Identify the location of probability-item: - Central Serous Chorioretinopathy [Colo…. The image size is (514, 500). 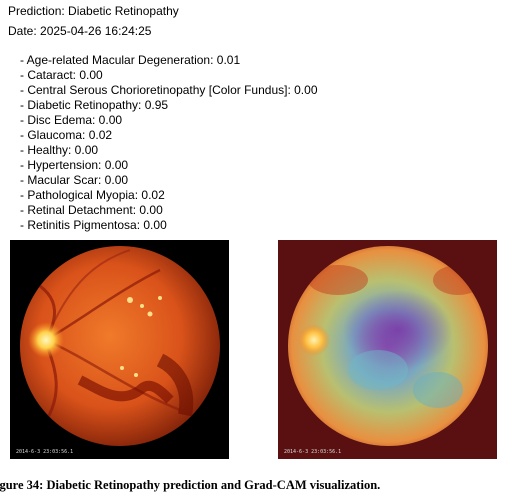
(169, 90).